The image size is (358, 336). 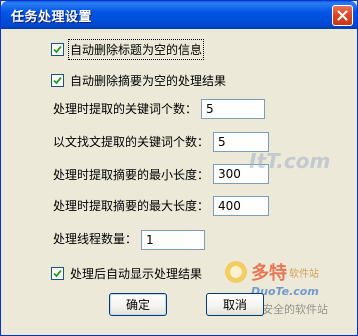 I want to click on ok-button: 确定, so click(x=138, y=304).